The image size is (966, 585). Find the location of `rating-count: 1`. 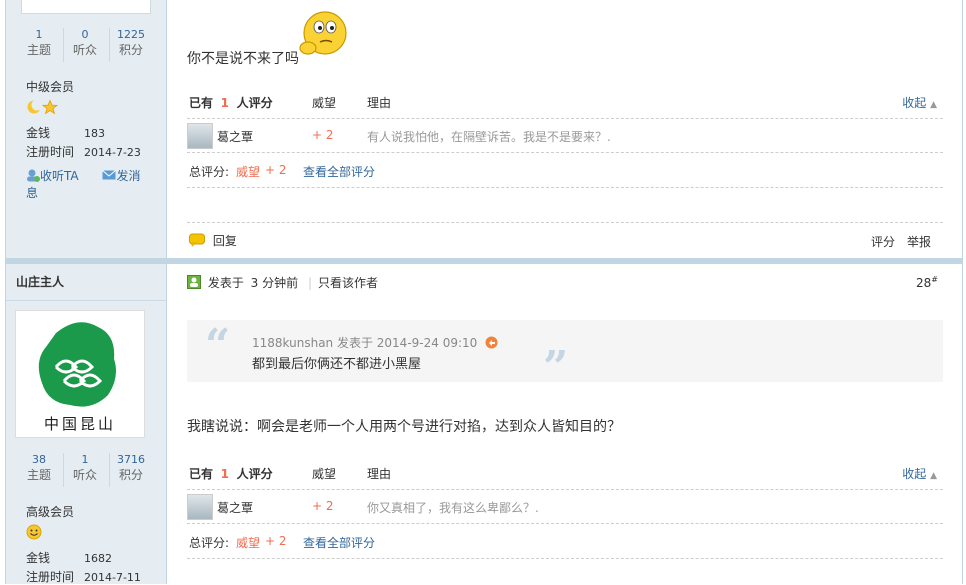

rating-count: 1 is located at coordinates (225, 474).